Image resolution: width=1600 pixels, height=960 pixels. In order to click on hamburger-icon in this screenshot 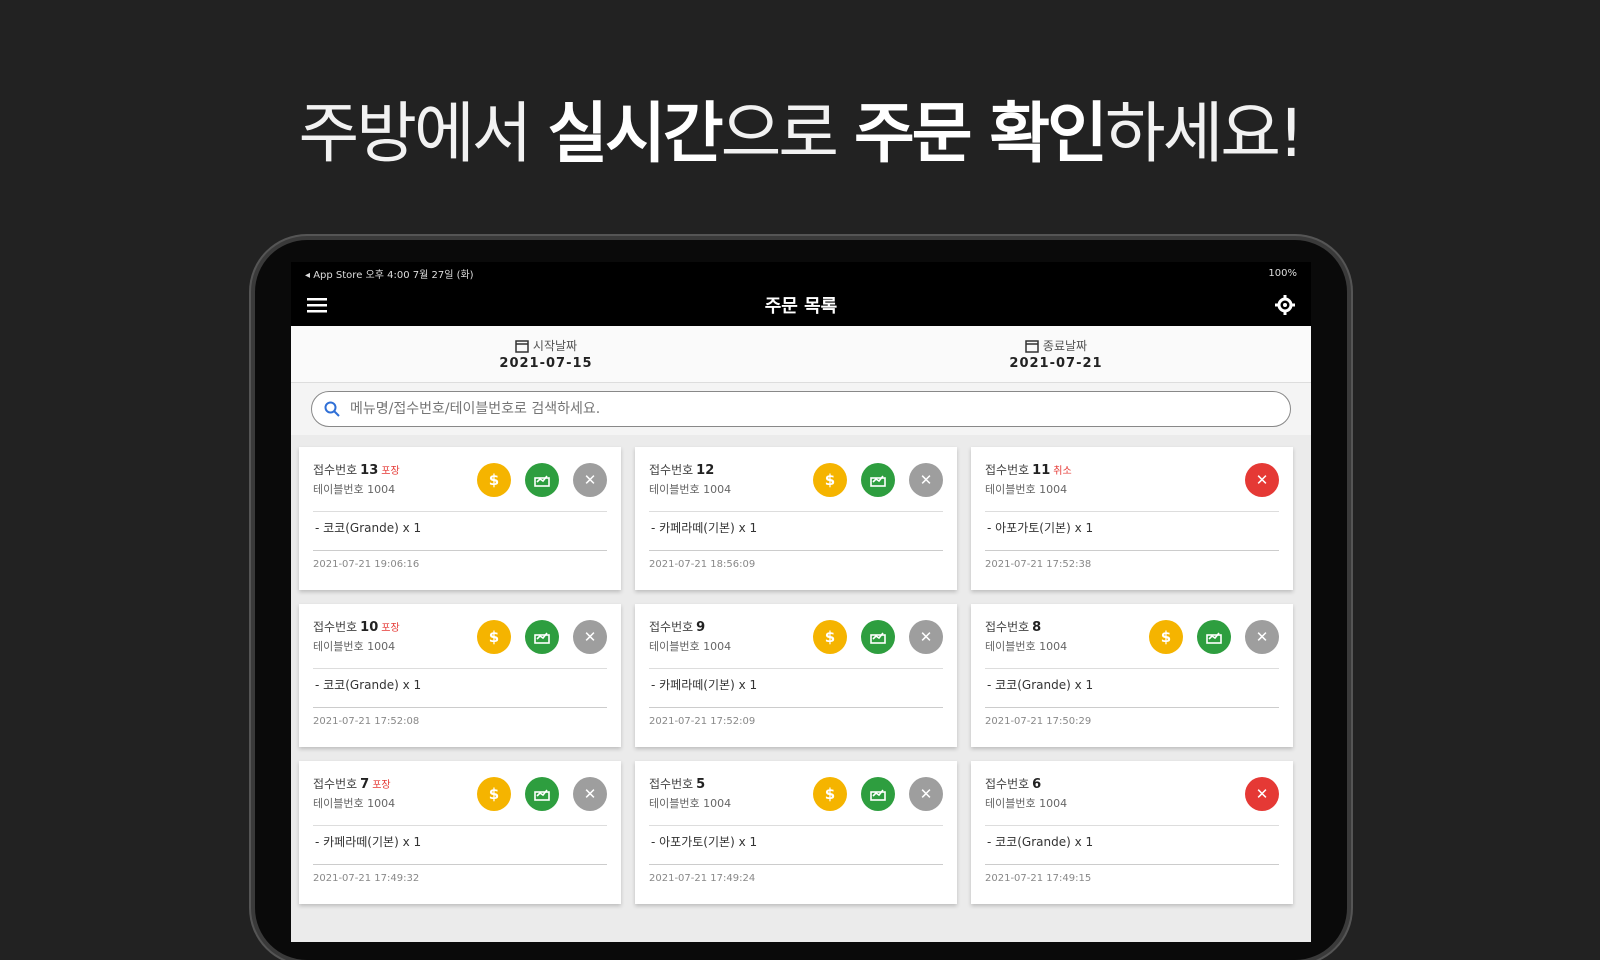, I will do `click(317, 305)`.